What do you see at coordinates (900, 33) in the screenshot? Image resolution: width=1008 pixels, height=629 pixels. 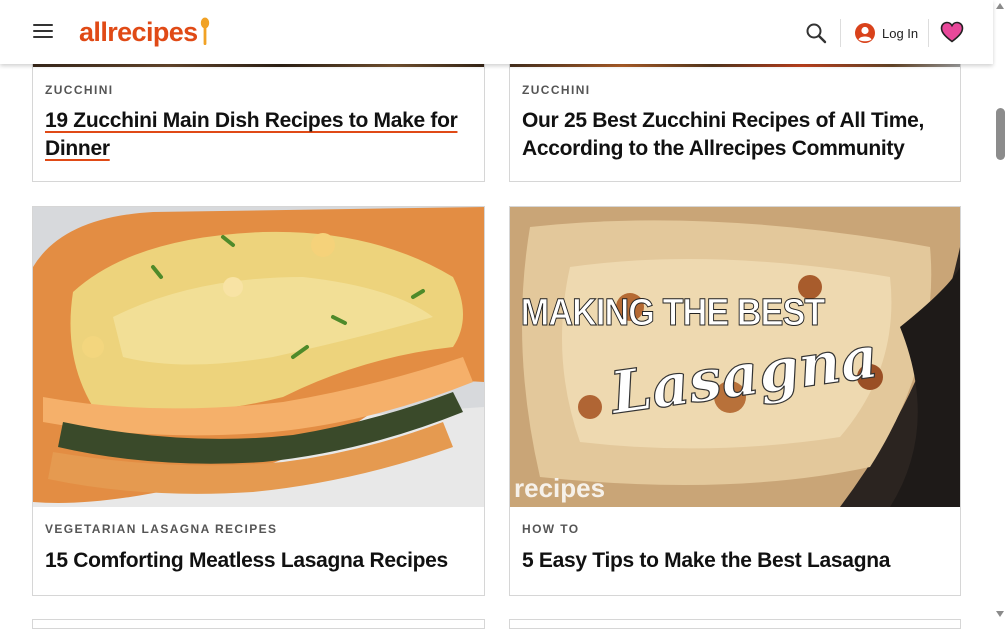 I see `login-label: Log In` at bounding box center [900, 33].